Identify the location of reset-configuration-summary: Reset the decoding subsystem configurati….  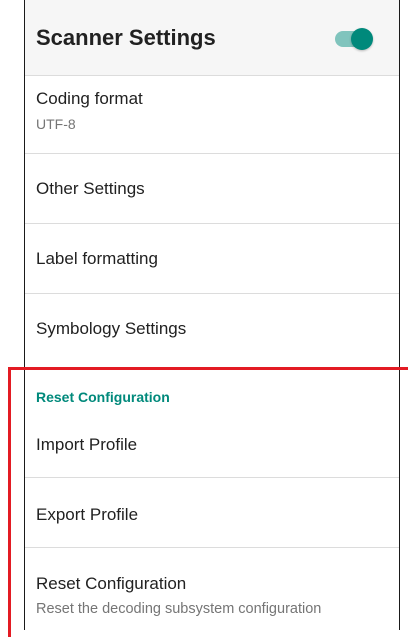
(179, 609).